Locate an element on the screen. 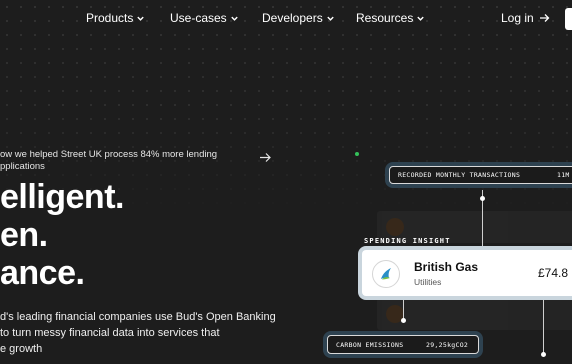 This screenshot has width=572, height=364. merchant-category: Utilities is located at coordinates (428, 282).